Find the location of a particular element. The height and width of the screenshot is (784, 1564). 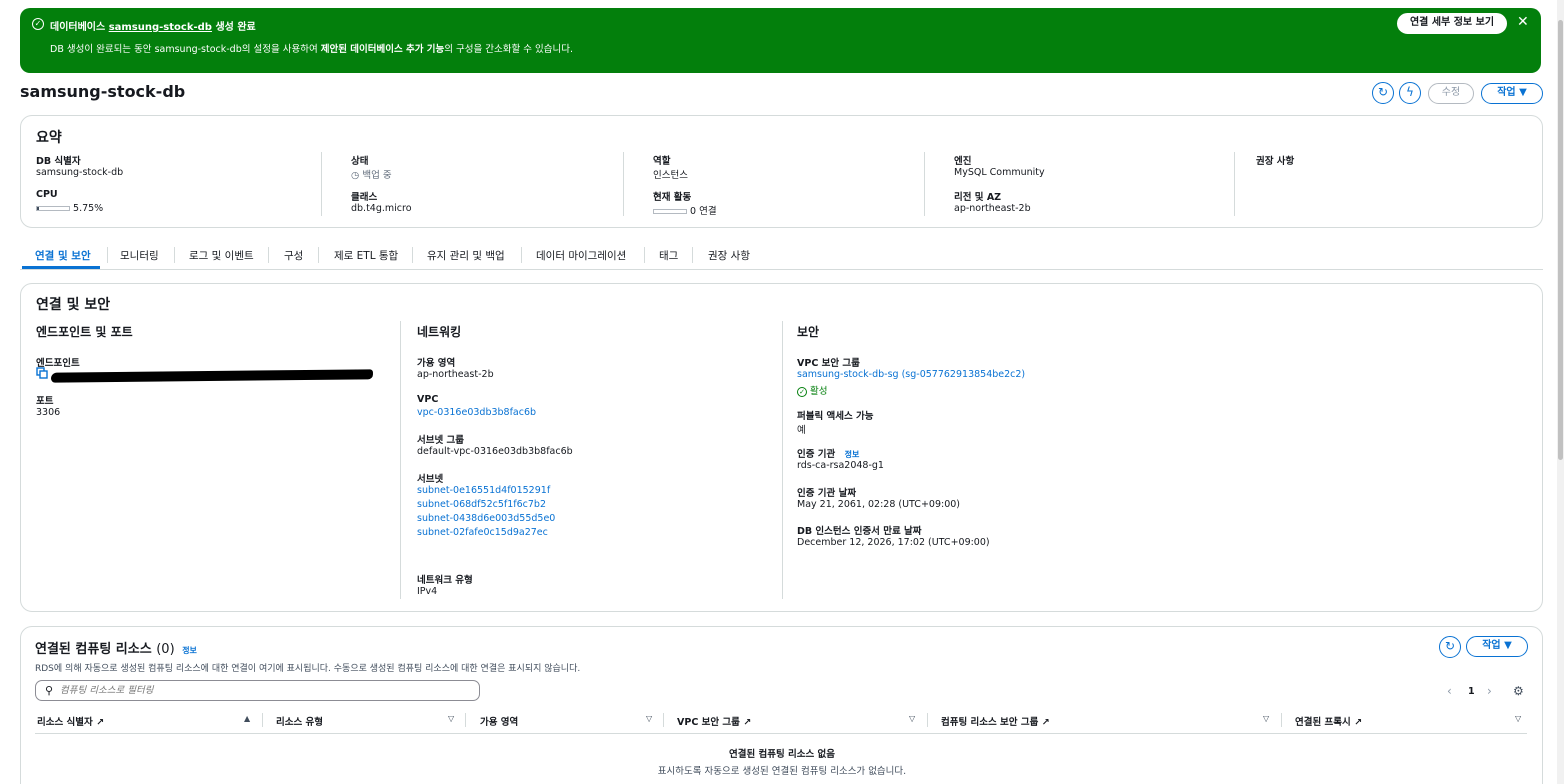

lightning-icon: ϟ is located at coordinates (1410, 92).